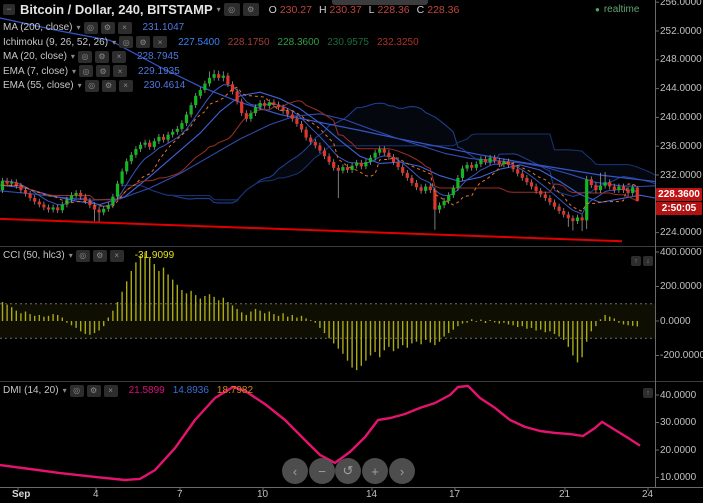  Describe the element at coordinates (681, 355) in the screenshot. I see `cci-scale-label: -200.0000` at that location.